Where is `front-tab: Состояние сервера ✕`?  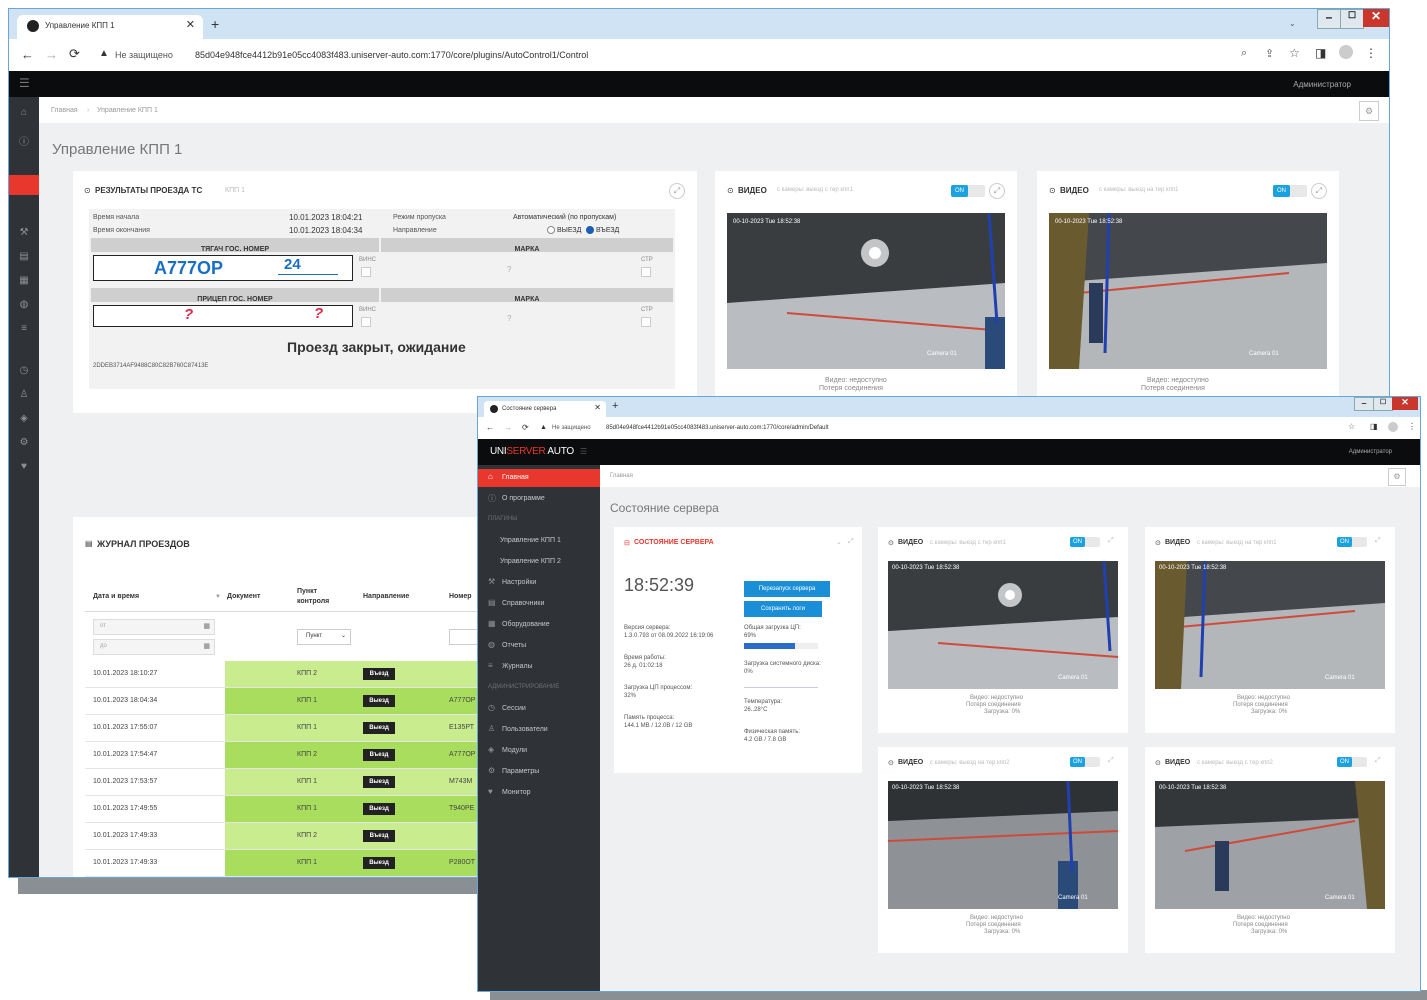 front-tab: Состояние сервера ✕ is located at coordinates (545, 409).